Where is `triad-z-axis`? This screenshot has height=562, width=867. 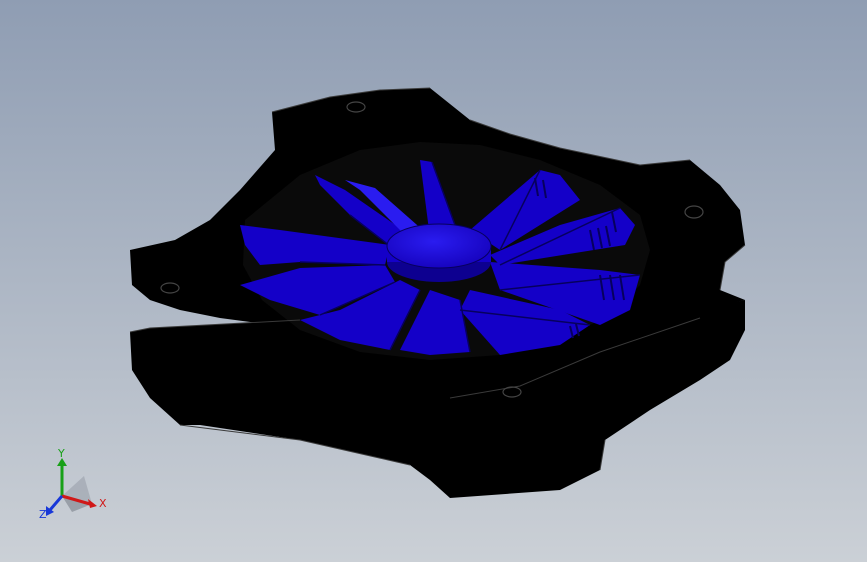 triad-z-axis is located at coordinates (56, 503).